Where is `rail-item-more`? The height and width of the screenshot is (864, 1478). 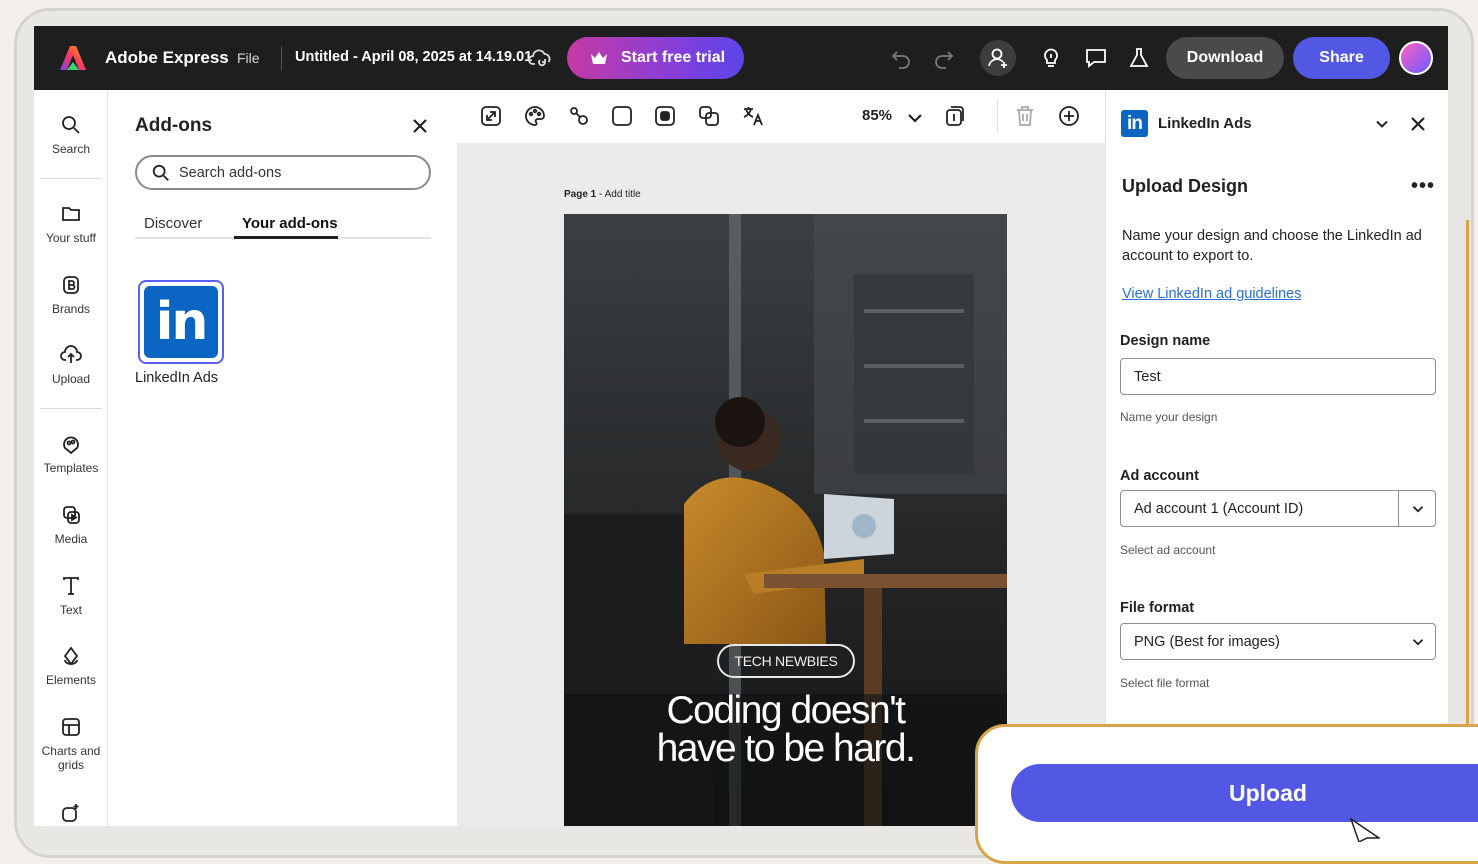 rail-item-more is located at coordinates (71, 814).